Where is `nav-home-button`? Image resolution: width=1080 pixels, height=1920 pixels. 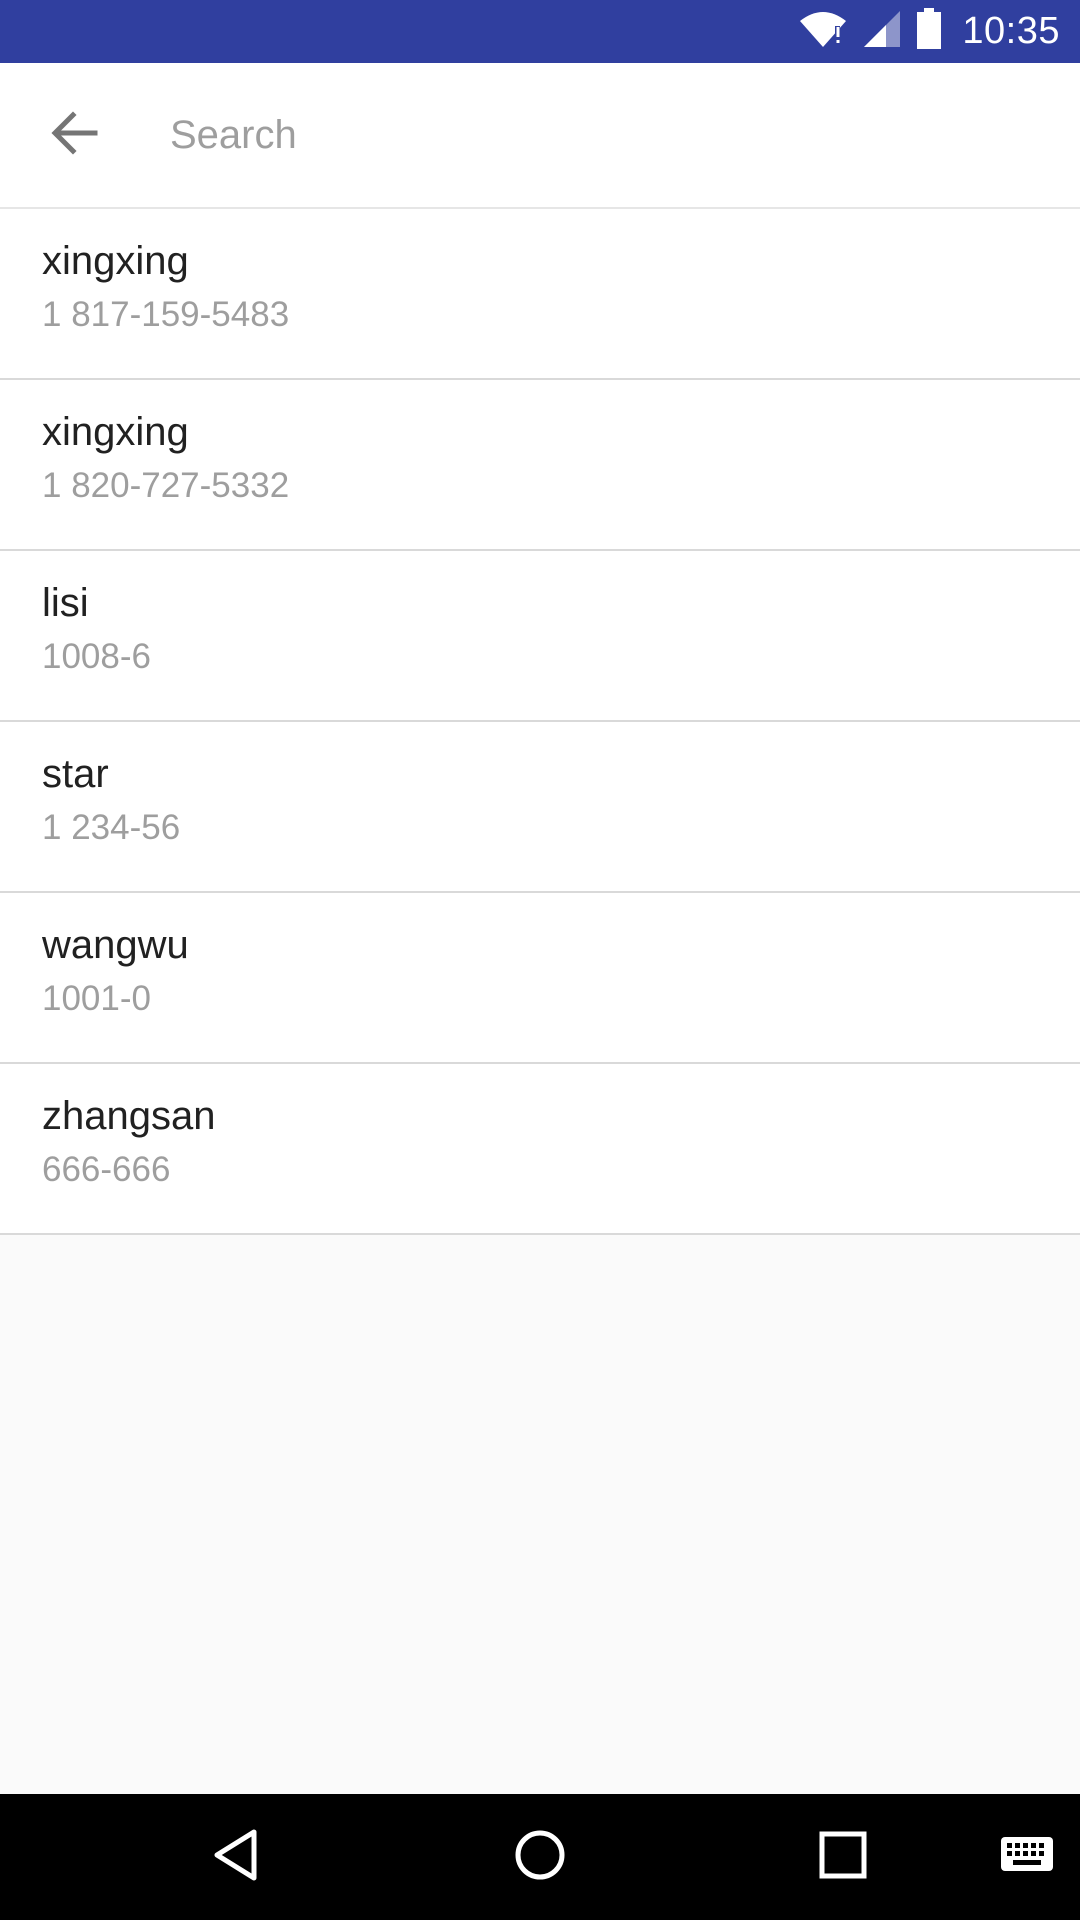 nav-home-button is located at coordinates (540, 1857).